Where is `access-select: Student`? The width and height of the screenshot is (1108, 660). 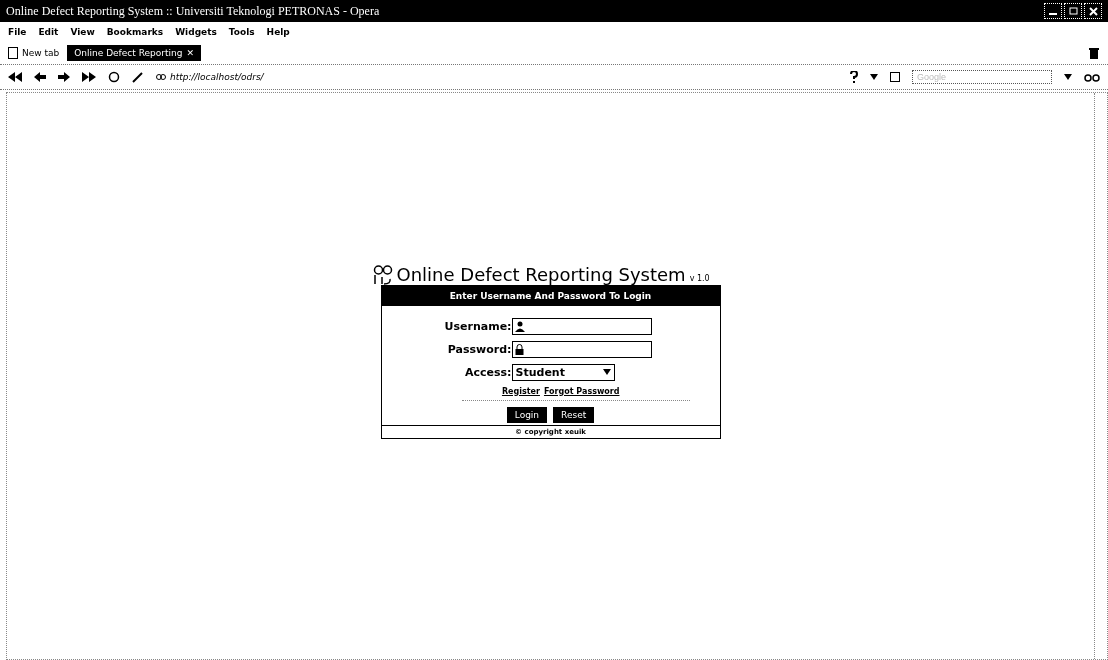 access-select: Student is located at coordinates (563, 372).